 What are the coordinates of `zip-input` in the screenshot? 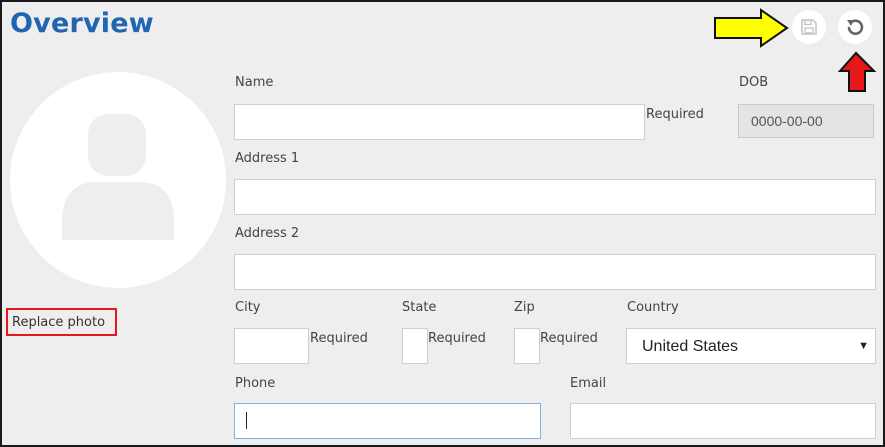 It's located at (527, 346).